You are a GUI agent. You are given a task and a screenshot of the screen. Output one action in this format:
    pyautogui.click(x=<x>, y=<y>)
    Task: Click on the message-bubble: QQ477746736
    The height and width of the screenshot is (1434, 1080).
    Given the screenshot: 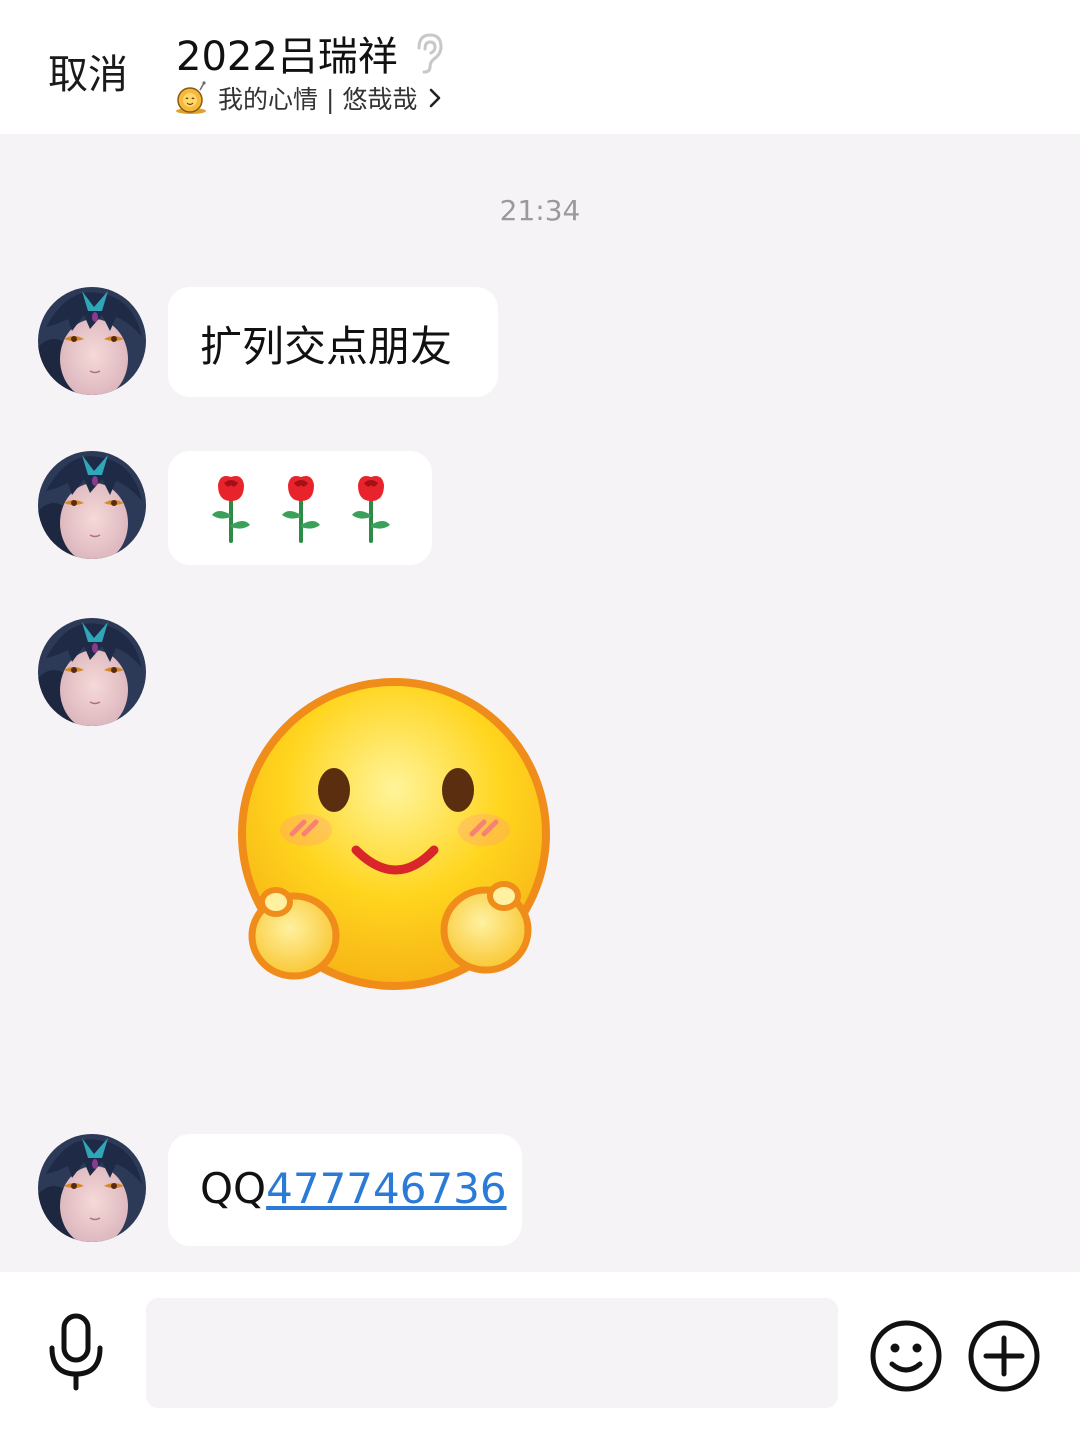 What is the action you would take?
    pyautogui.click(x=345, y=1190)
    